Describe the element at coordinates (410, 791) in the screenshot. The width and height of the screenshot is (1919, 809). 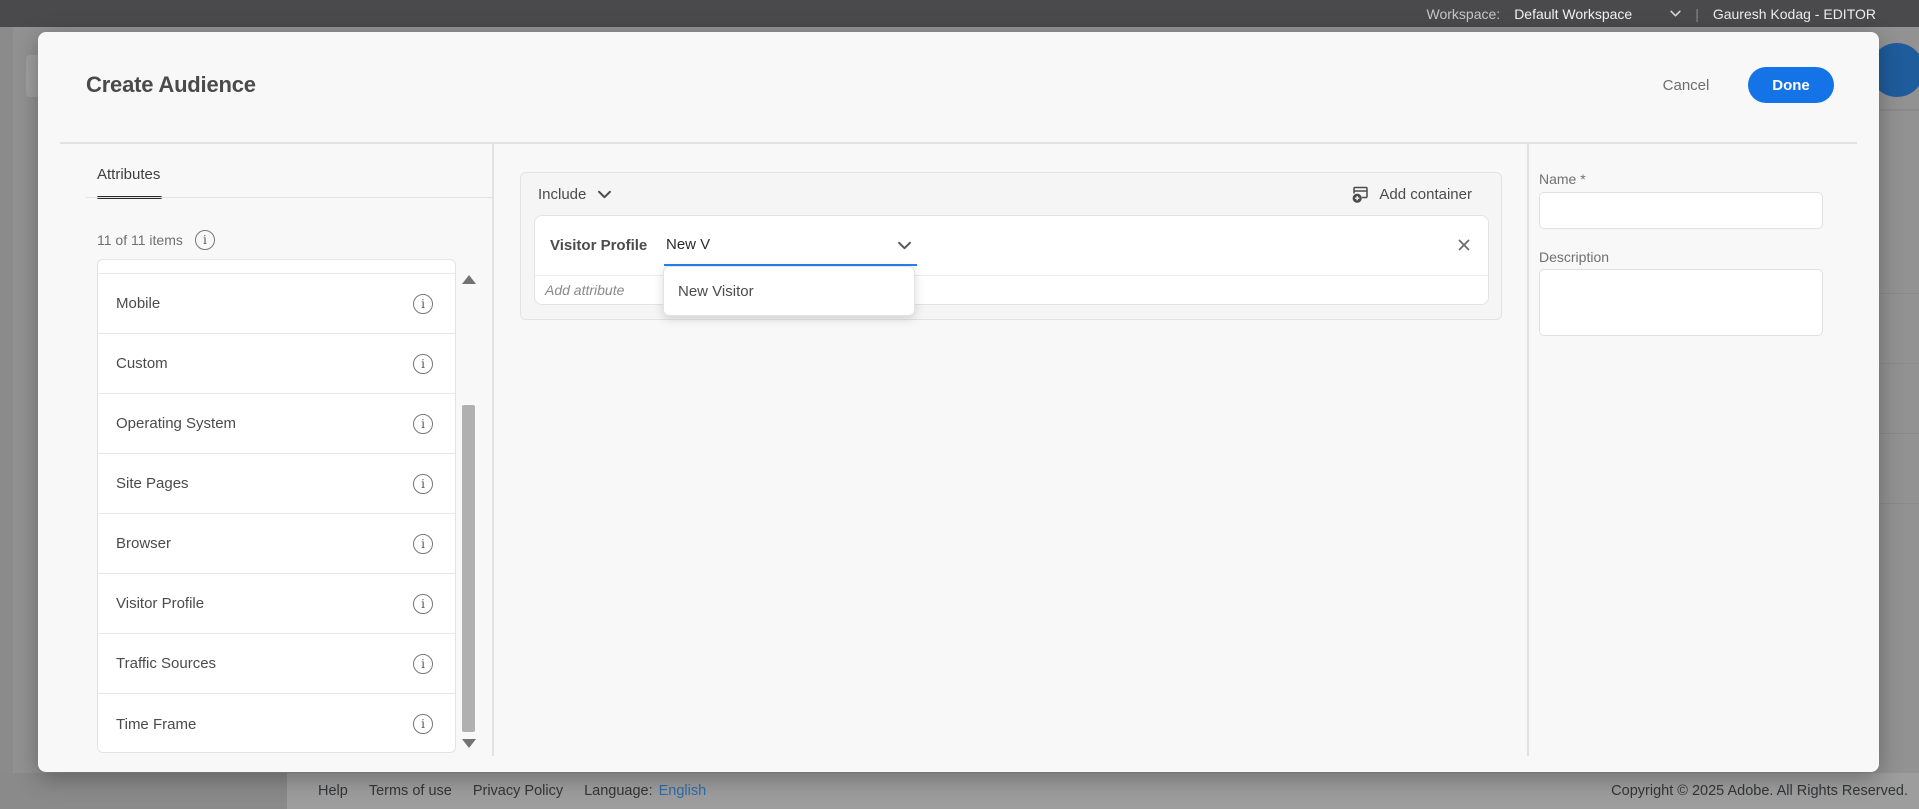
I see `terms-link: Terms of use` at that location.